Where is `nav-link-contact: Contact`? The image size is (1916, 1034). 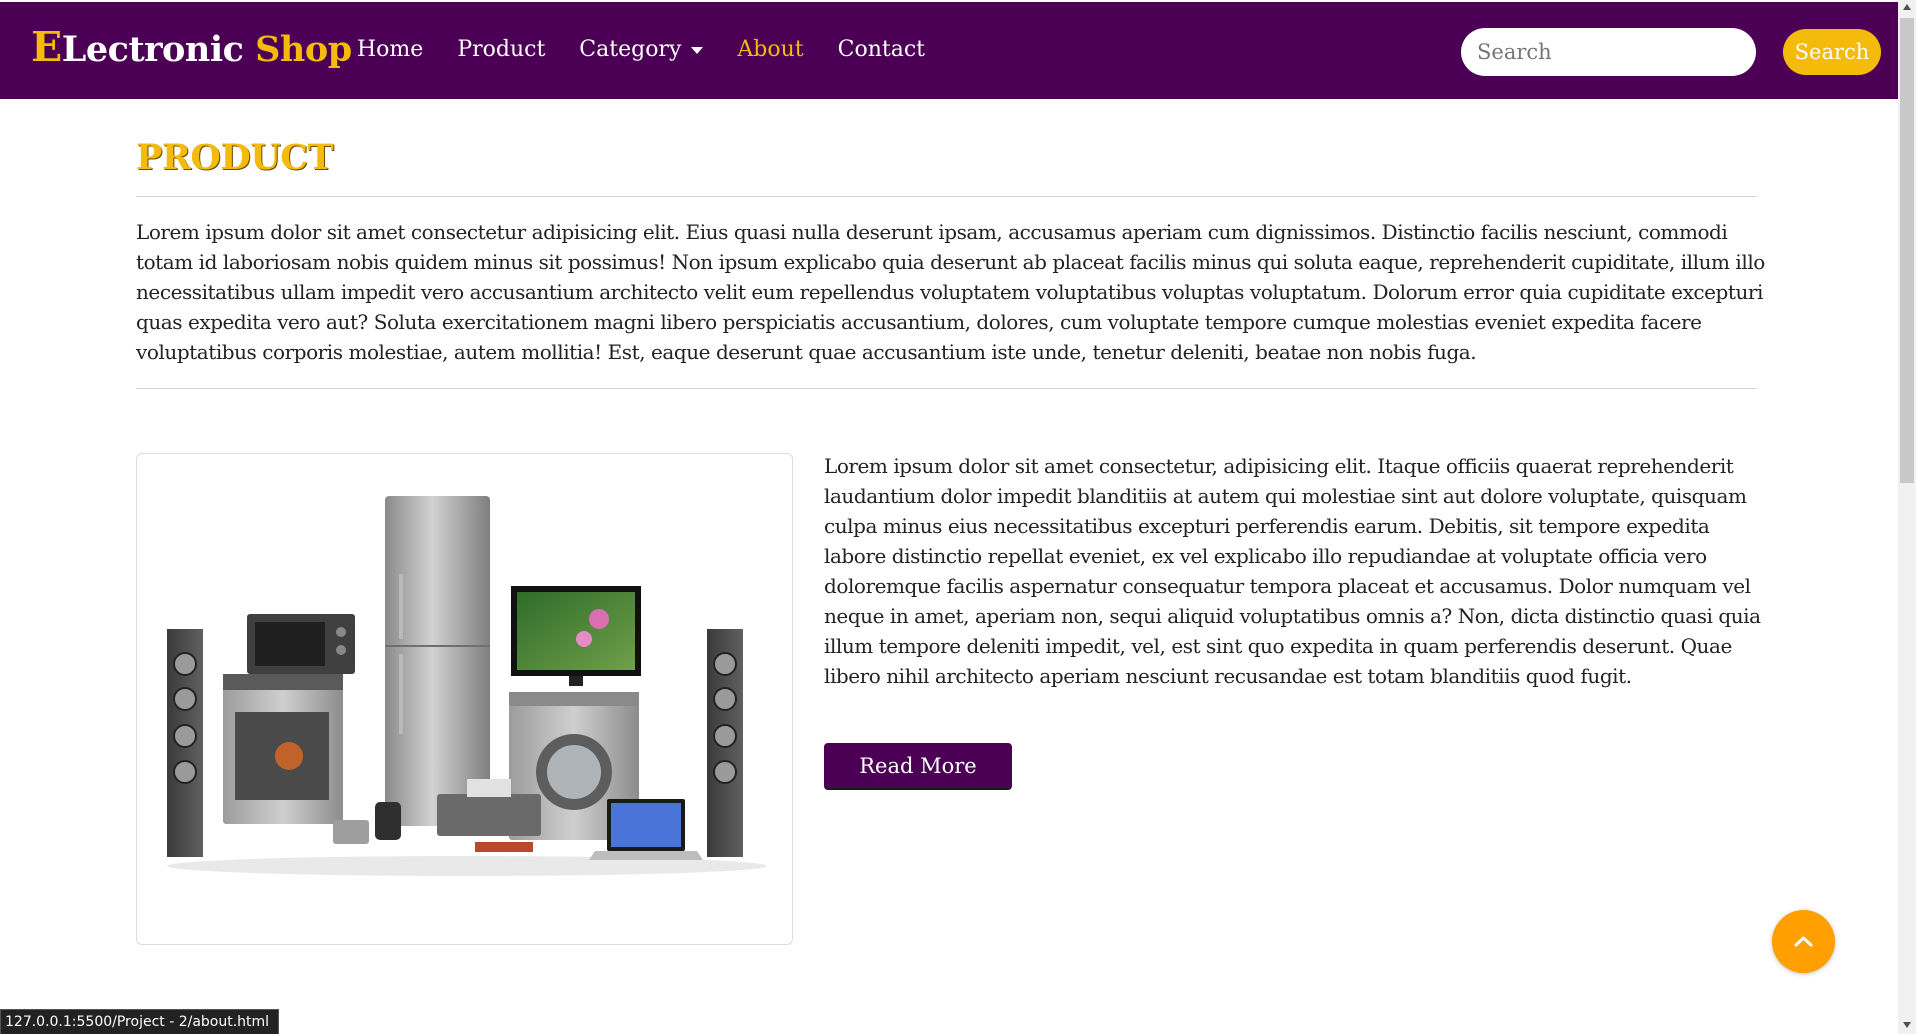 nav-link-contact: Contact is located at coordinates (881, 50).